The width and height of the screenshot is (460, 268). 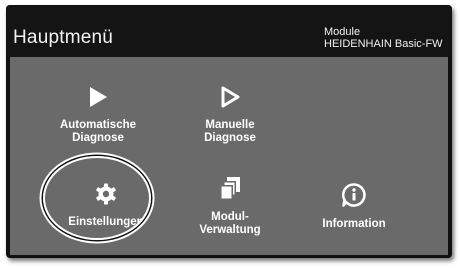 What do you see at coordinates (342, 32) in the screenshot?
I see `module-label: Module` at bounding box center [342, 32].